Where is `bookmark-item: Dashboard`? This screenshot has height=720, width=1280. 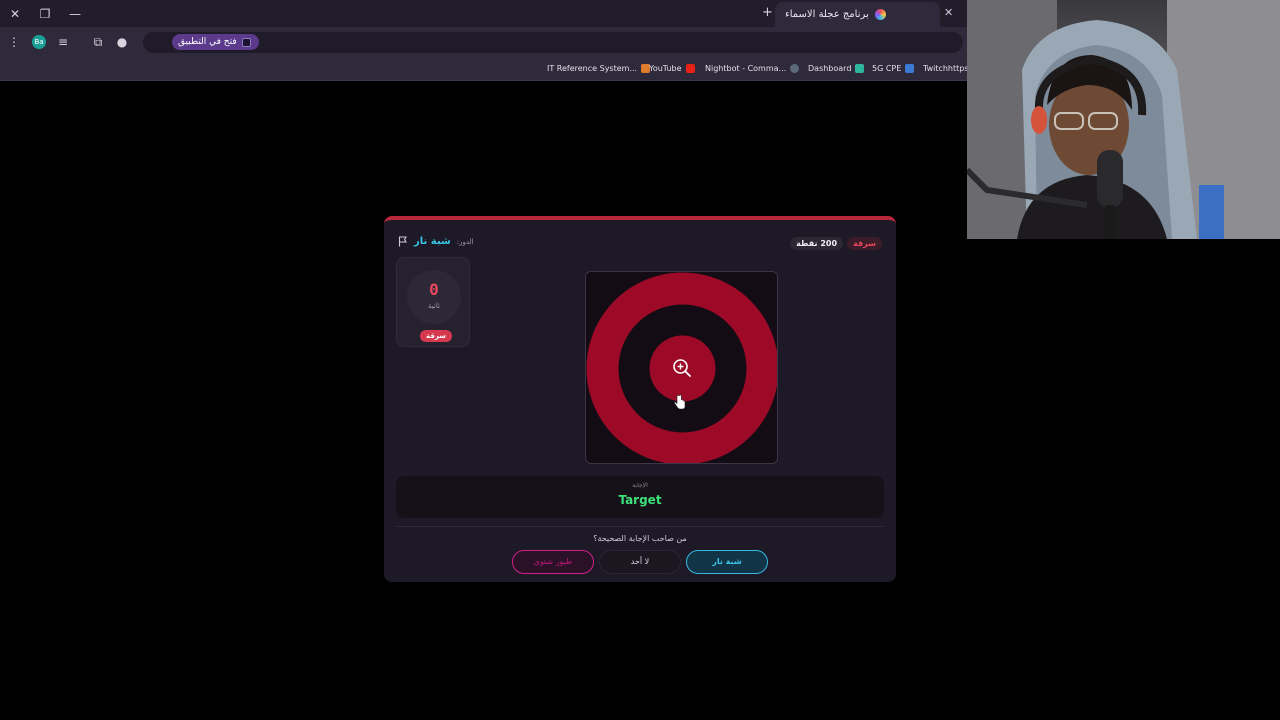 bookmark-item: Dashboard is located at coordinates (836, 68).